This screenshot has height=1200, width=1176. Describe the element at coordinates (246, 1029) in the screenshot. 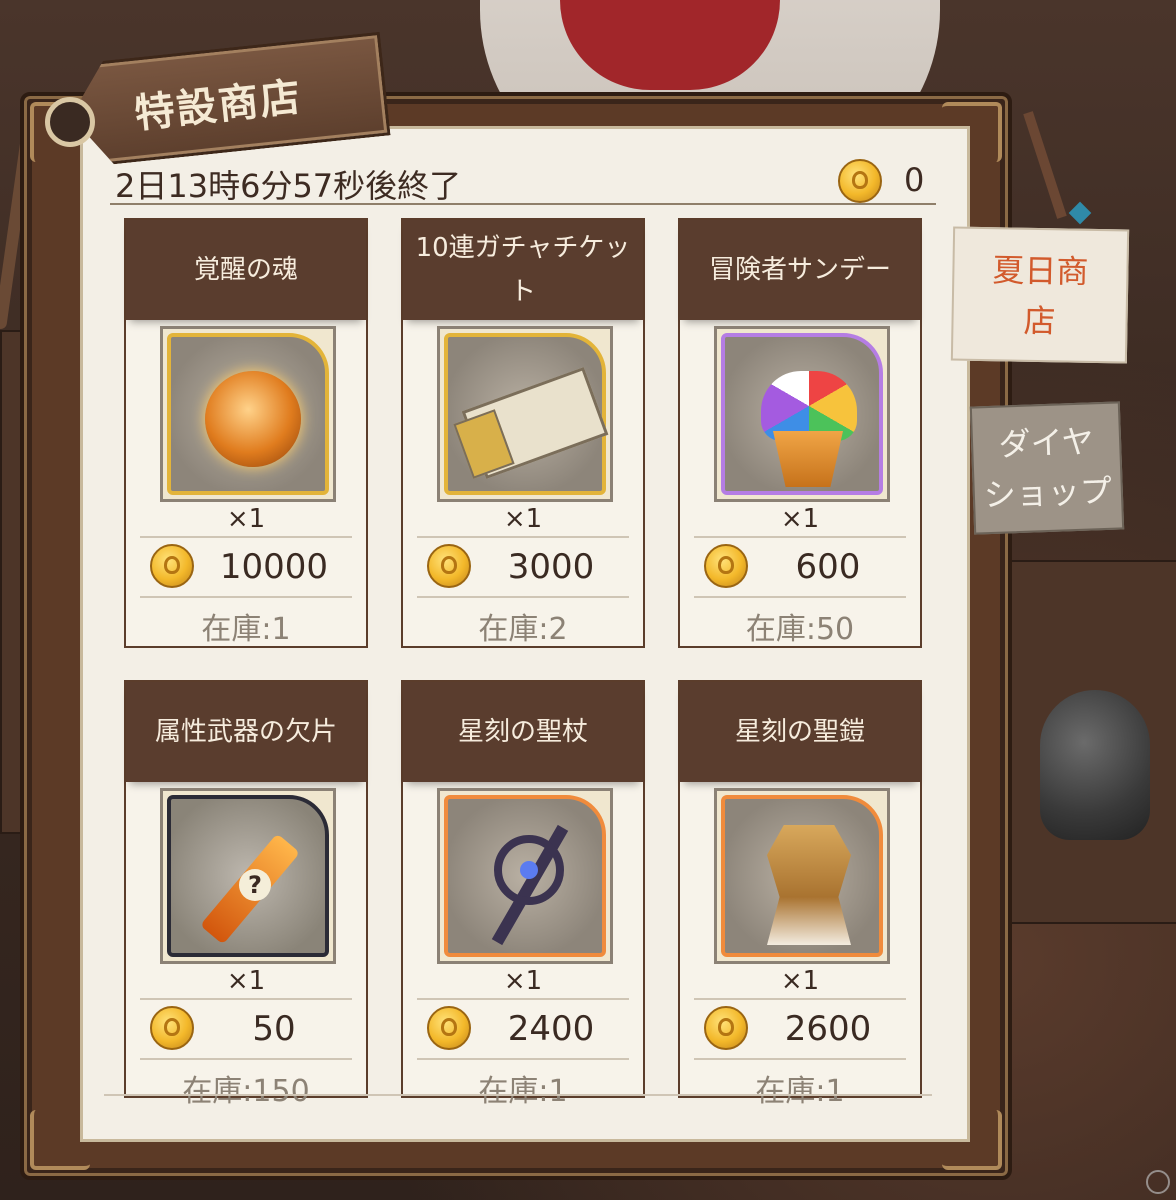

I see `price-row: 50` at that location.